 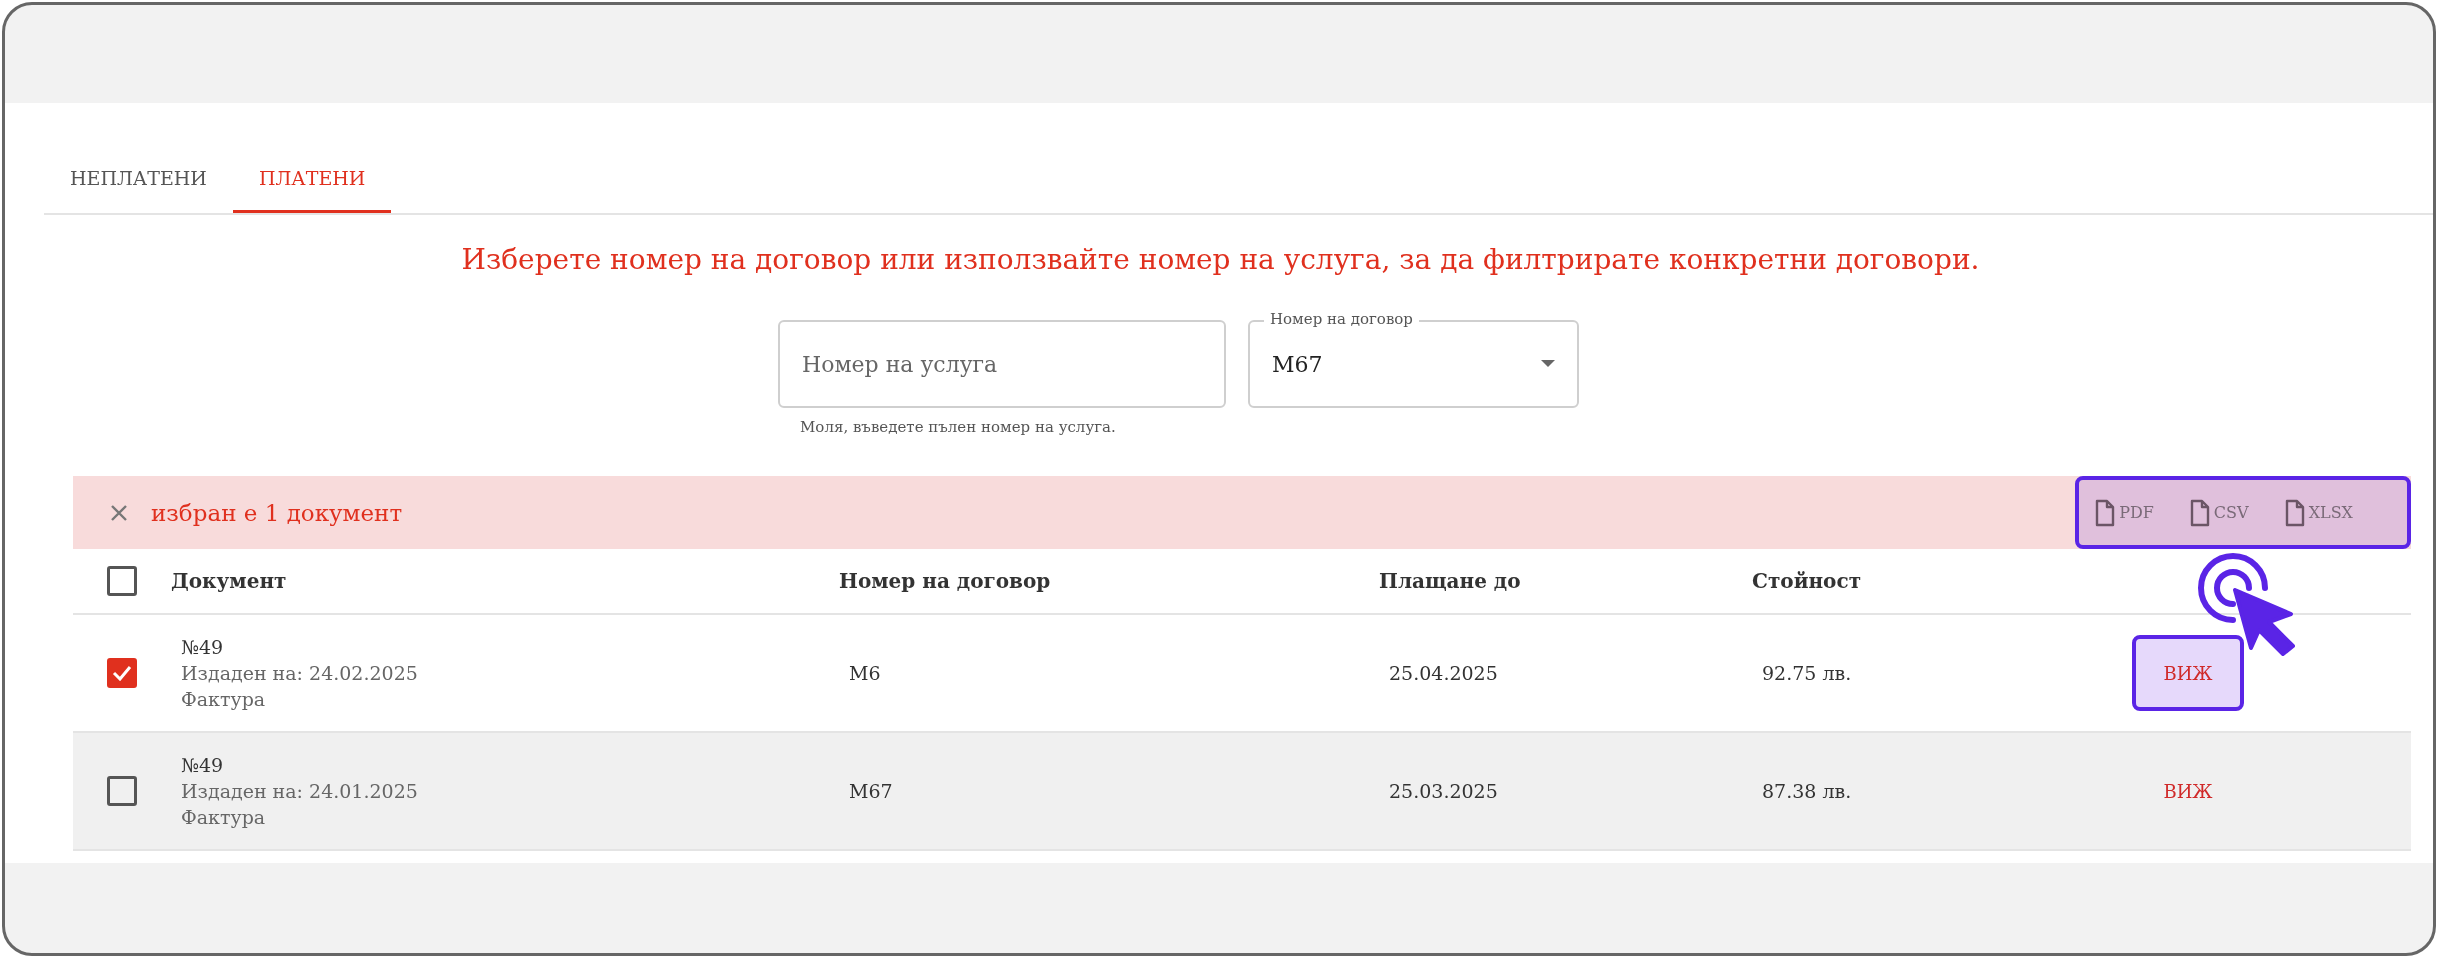 I want to click on selected-value: М67, so click(x=1298, y=364).